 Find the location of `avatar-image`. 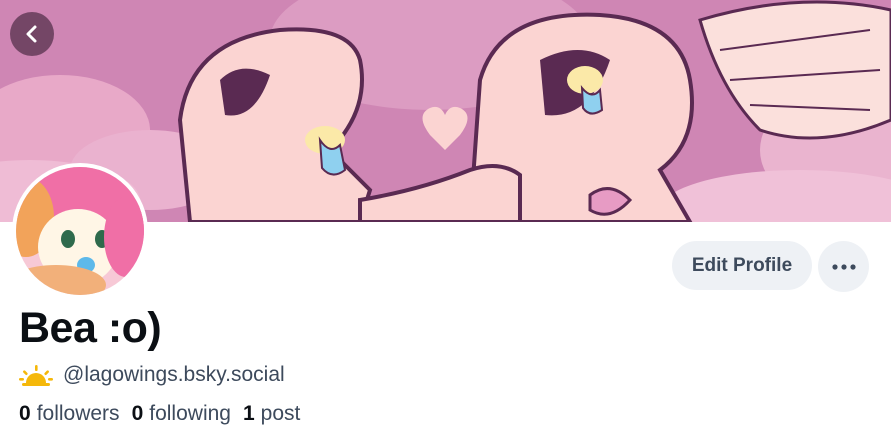

avatar-image is located at coordinates (80, 231).